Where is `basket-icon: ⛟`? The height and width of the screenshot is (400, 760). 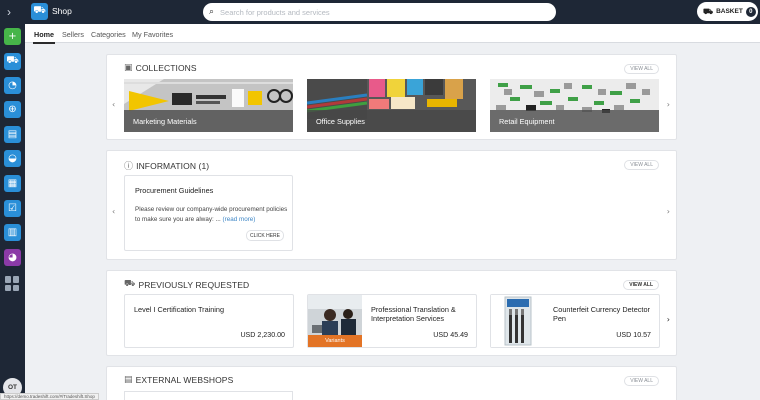 basket-icon: ⛟ is located at coordinates (708, 11).